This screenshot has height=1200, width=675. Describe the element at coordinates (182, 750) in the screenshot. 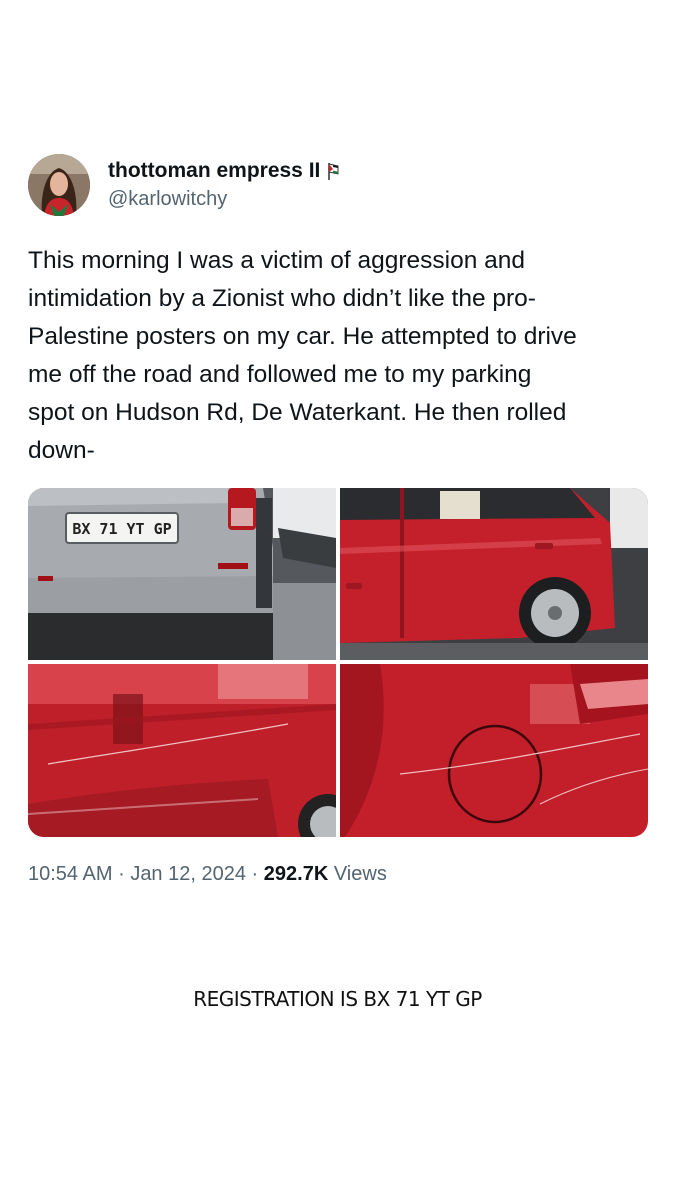

I see `scratched-red-door-photo` at that location.